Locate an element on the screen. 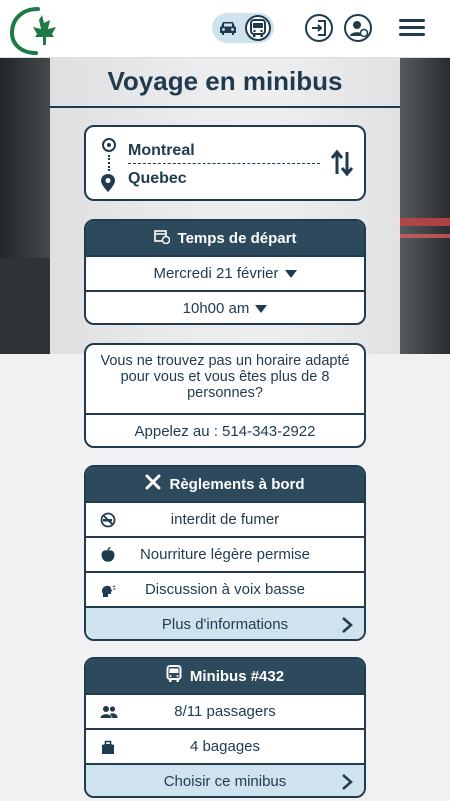 This screenshot has height=801, width=450. hamburger-icon is located at coordinates (412, 28).